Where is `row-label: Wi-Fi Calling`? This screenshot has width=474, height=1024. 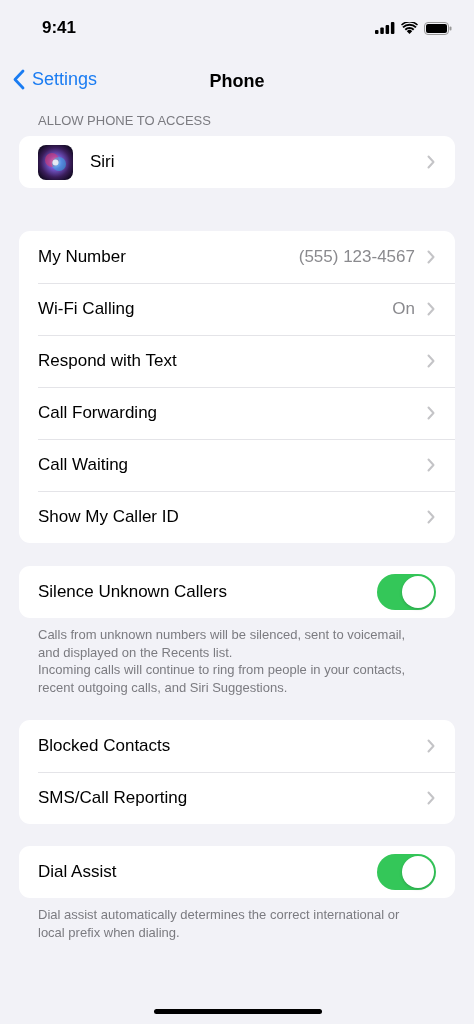
row-label: Wi-Fi Calling is located at coordinates (87, 308).